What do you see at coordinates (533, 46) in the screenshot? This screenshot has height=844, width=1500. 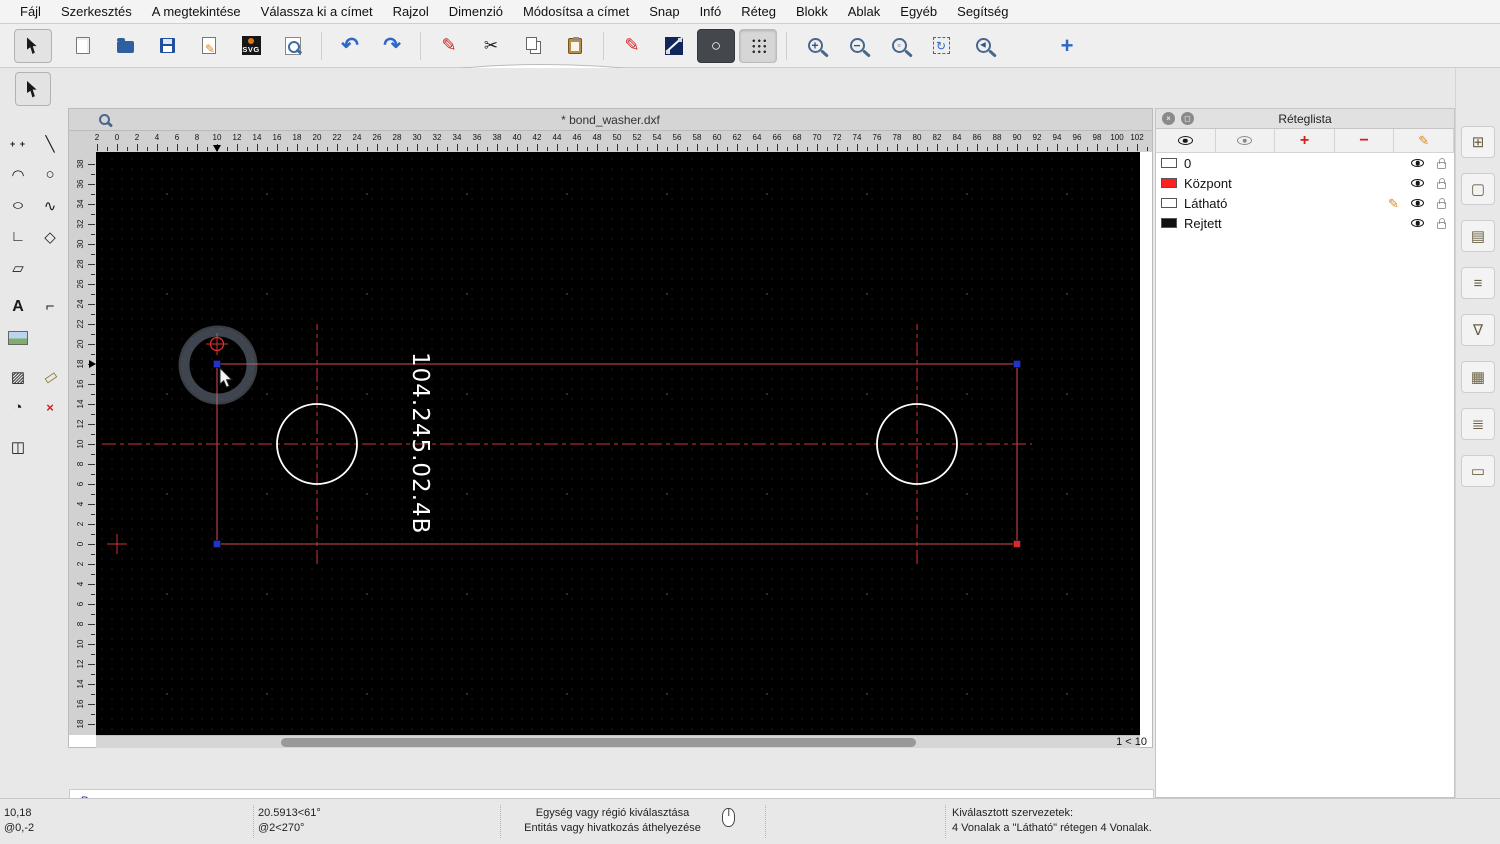 I see `copy-button` at bounding box center [533, 46].